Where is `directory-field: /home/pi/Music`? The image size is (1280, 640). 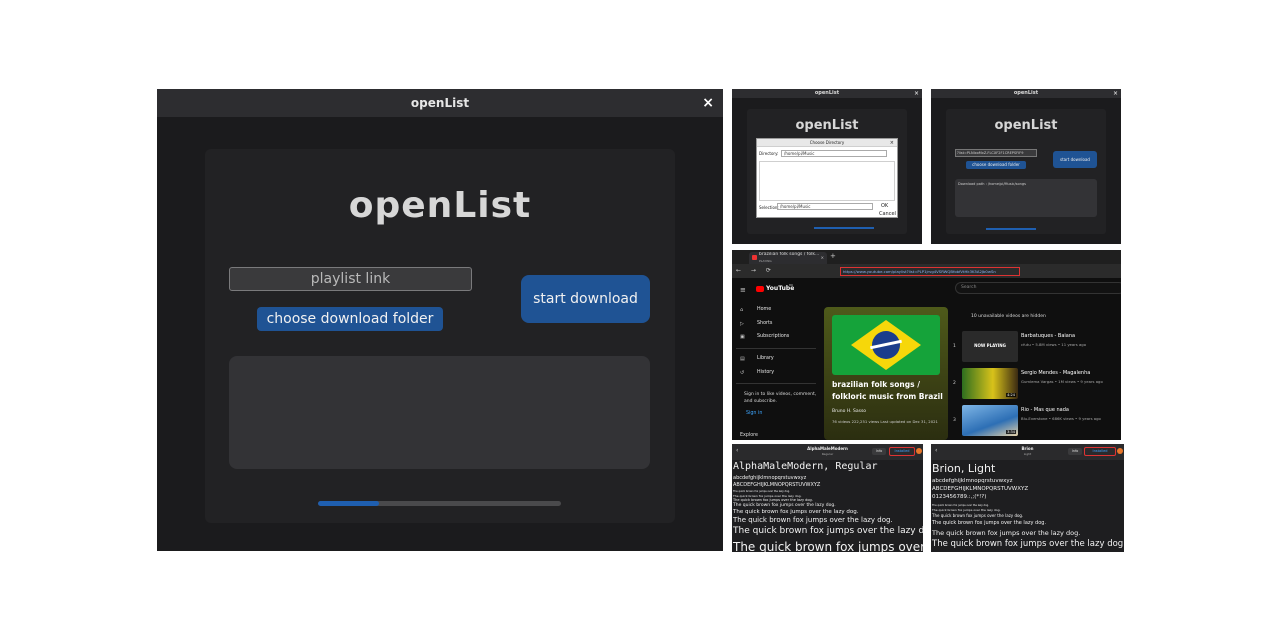 directory-field: /home/pi/Music is located at coordinates (834, 153).